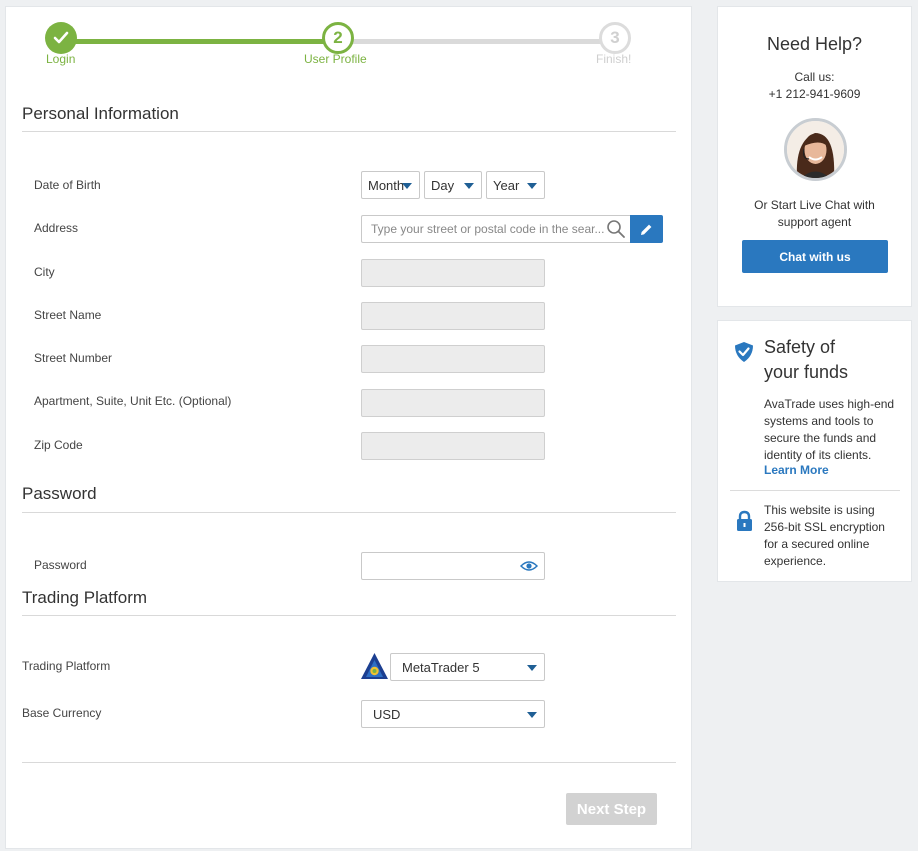  Describe the element at coordinates (204, 41) in the screenshot. I see `stepper-line-completed` at that location.